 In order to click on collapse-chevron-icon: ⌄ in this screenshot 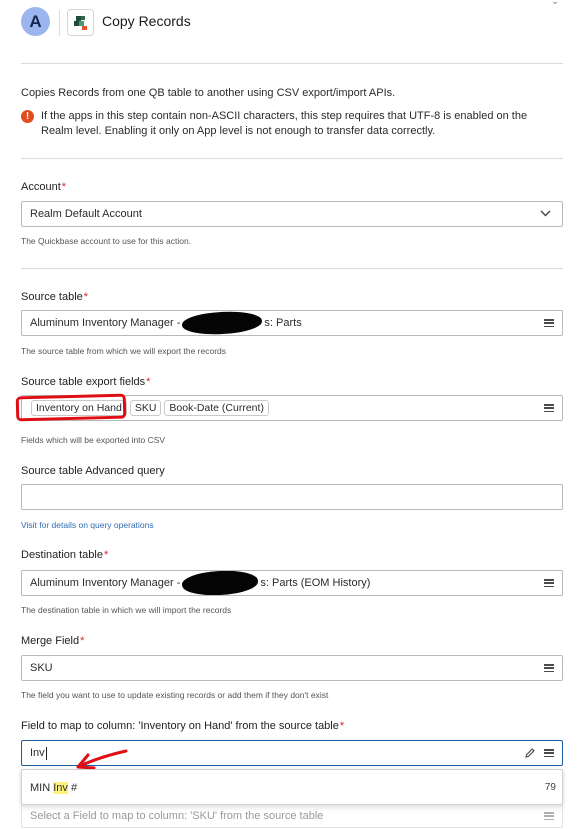, I will do `click(555, 3)`.